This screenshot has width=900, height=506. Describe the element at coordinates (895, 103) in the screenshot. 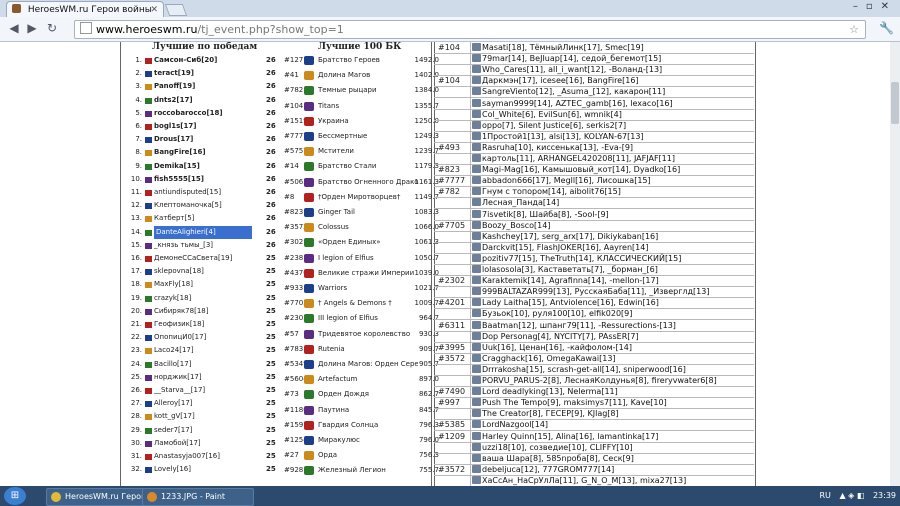

I see `scrollbar-thumb` at that location.